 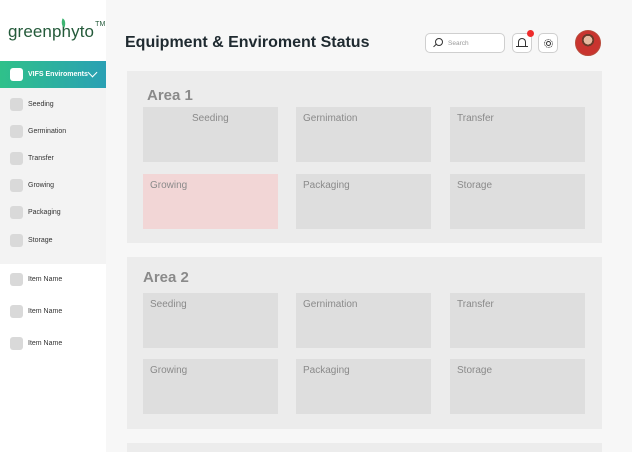 I want to click on sidebar-group-vifs-environments: VIFS Enviroments, so click(x=53, y=74).